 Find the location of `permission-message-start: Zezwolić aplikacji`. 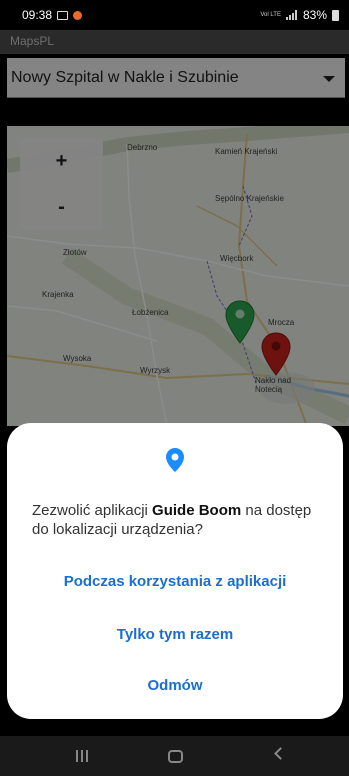

permission-message-start: Zezwolić aplikacji is located at coordinates (92, 510).